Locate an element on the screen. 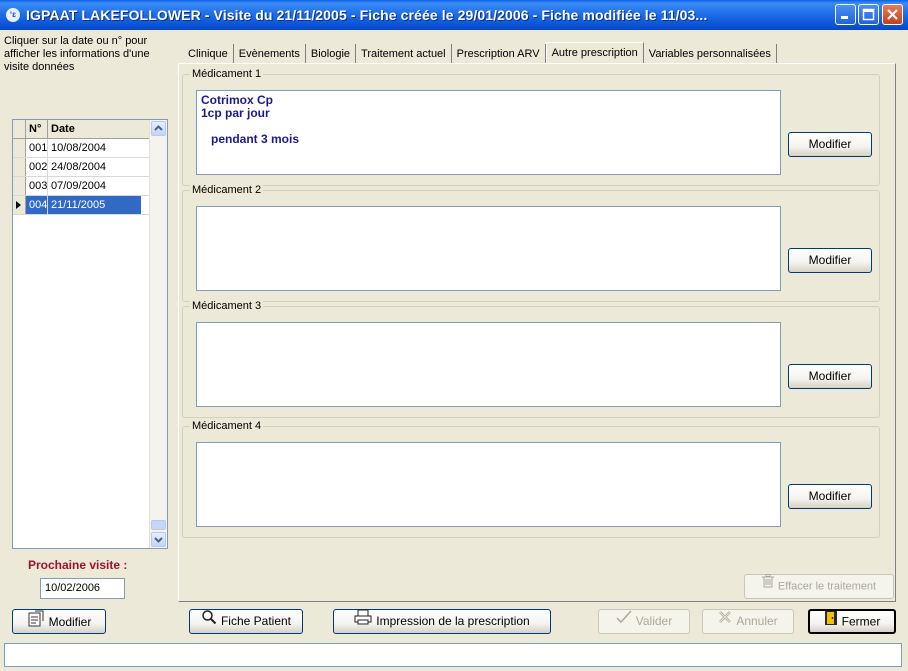 Image resolution: width=908 pixels, height=671 pixels. medication-4-group: Médicament 4 Modifier is located at coordinates (531, 479).